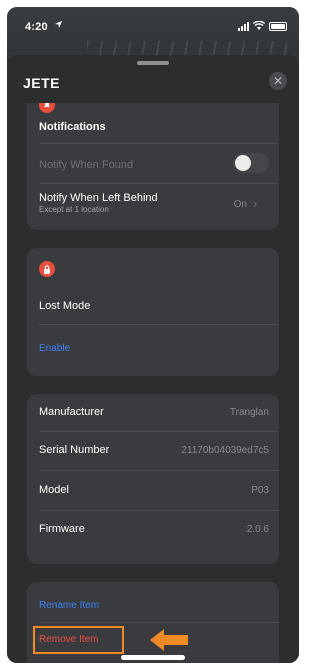 The image size is (320, 665). What do you see at coordinates (86, 165) in the screenshot?
I see `notify-when-found-label: Notify When Found` at bounding box center [86, 165].